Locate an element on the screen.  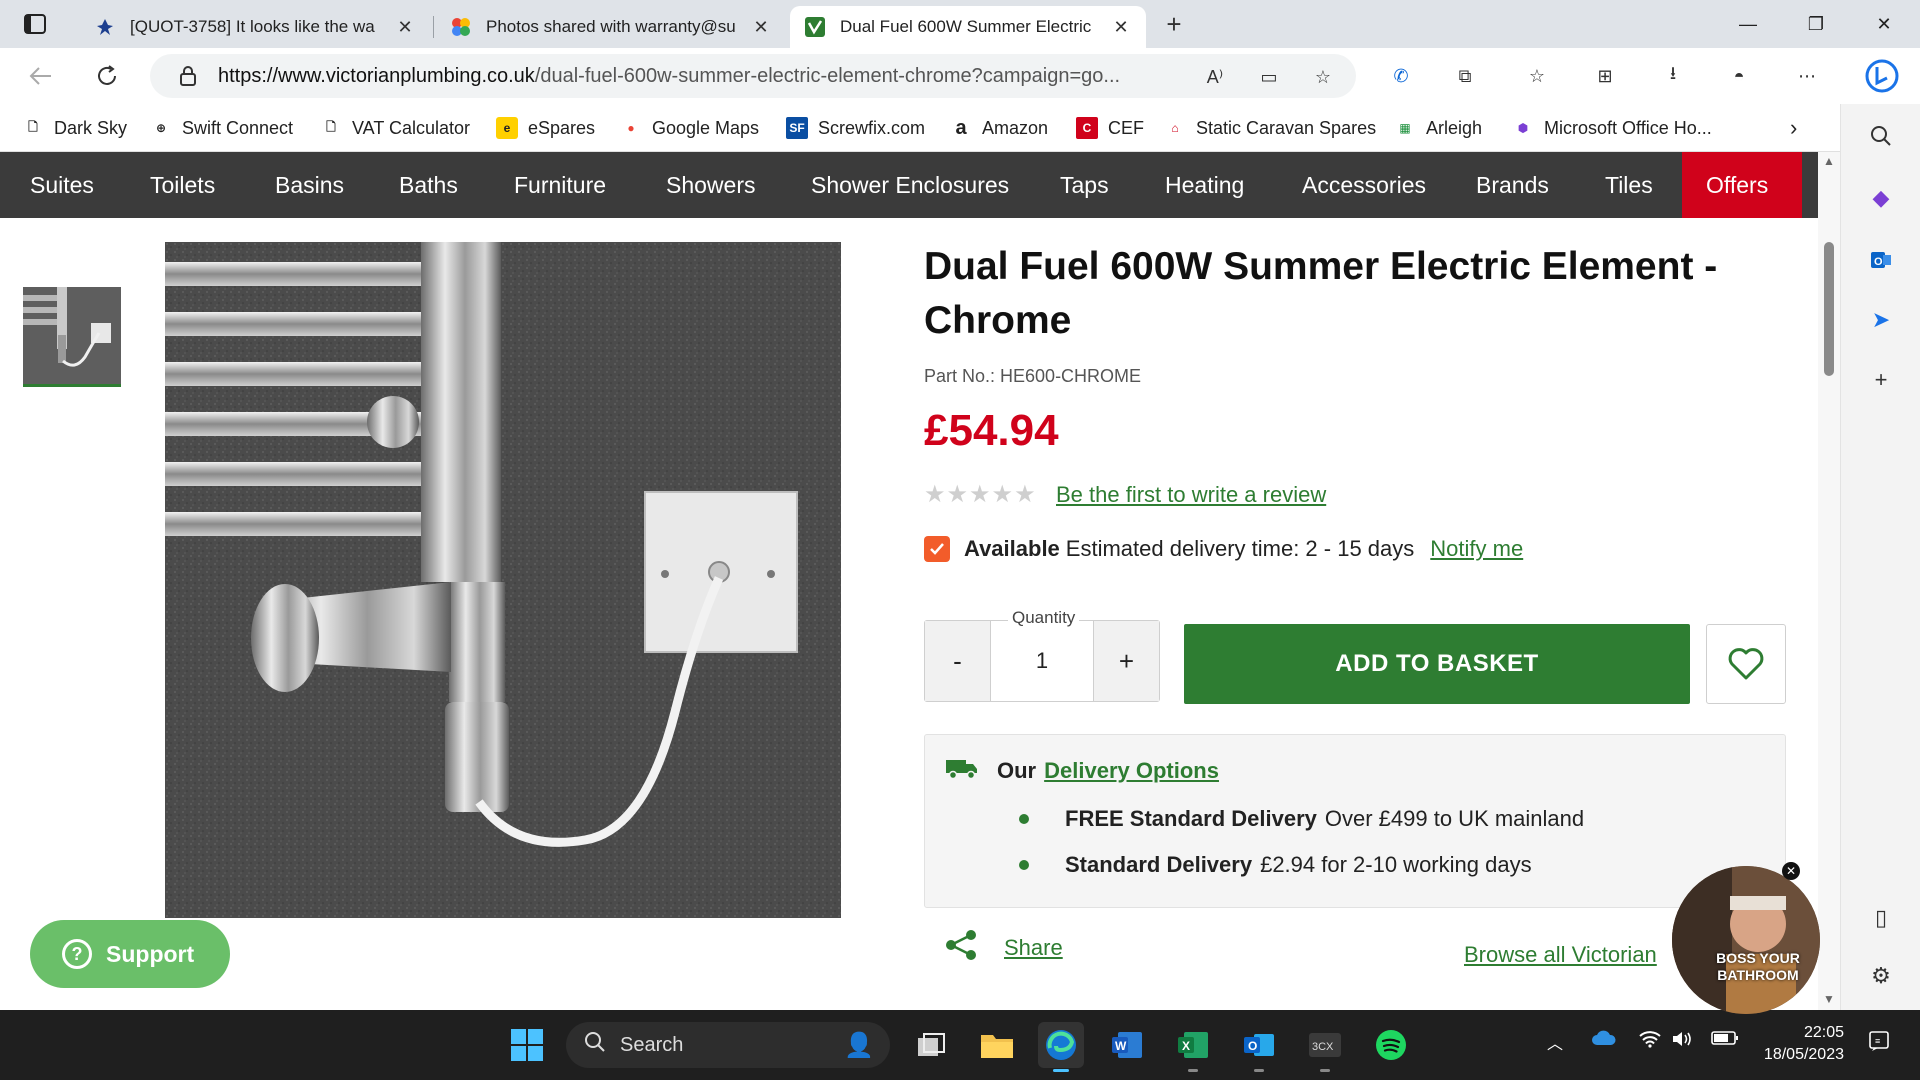
share-link: Share is located at coordinates (1033, 948).